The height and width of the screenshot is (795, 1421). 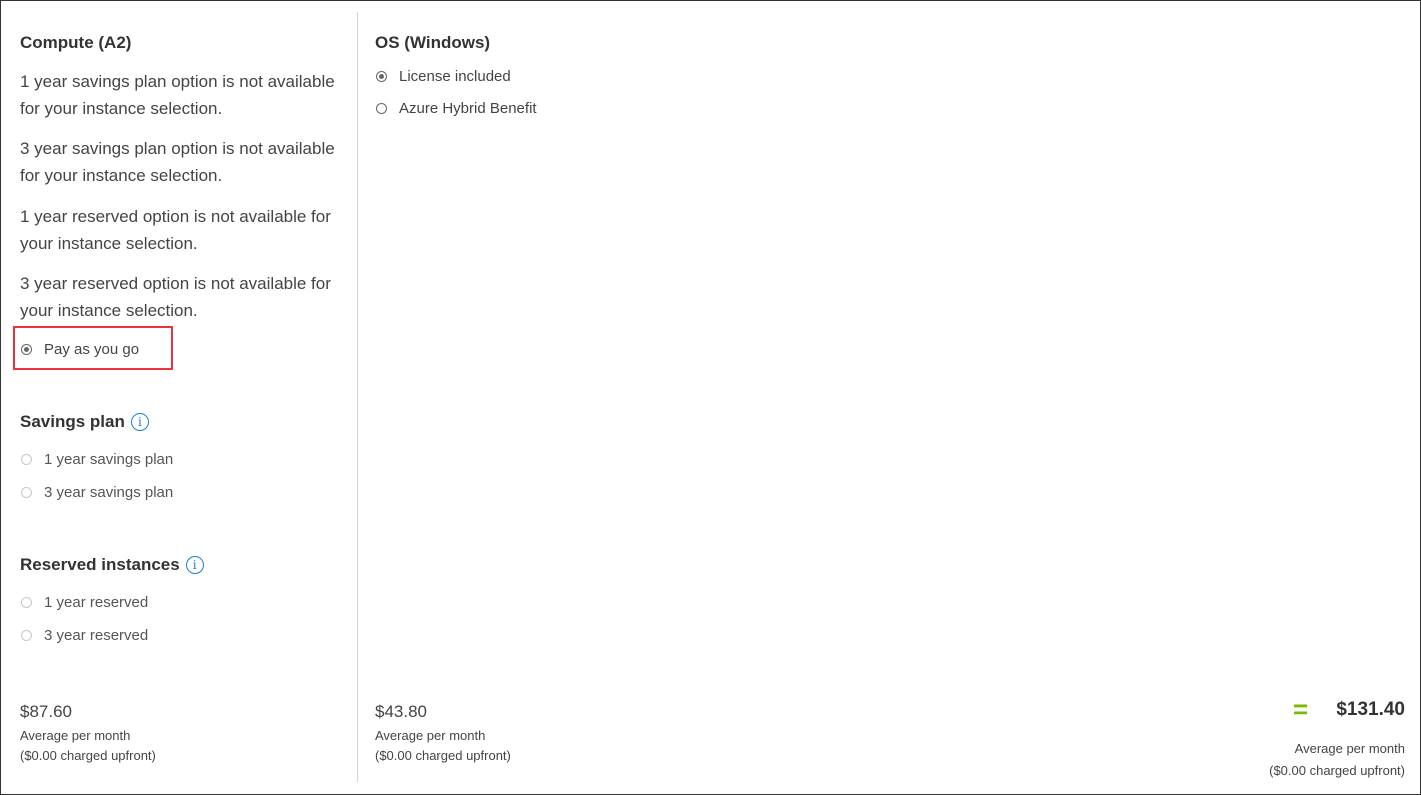 I want to click on total-caption: Average per month, so click(x=1349, y=748).